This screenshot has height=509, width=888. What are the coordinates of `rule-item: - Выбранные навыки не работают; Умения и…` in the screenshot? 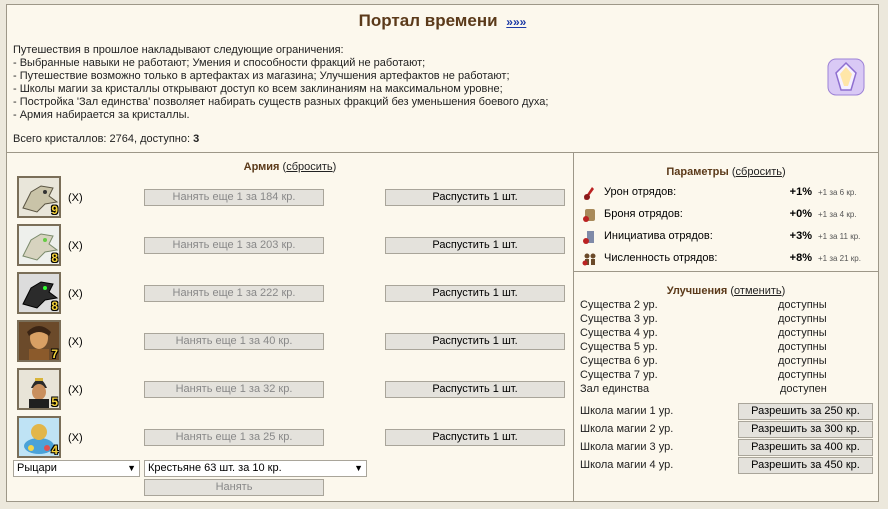 It's located at (219, 63).